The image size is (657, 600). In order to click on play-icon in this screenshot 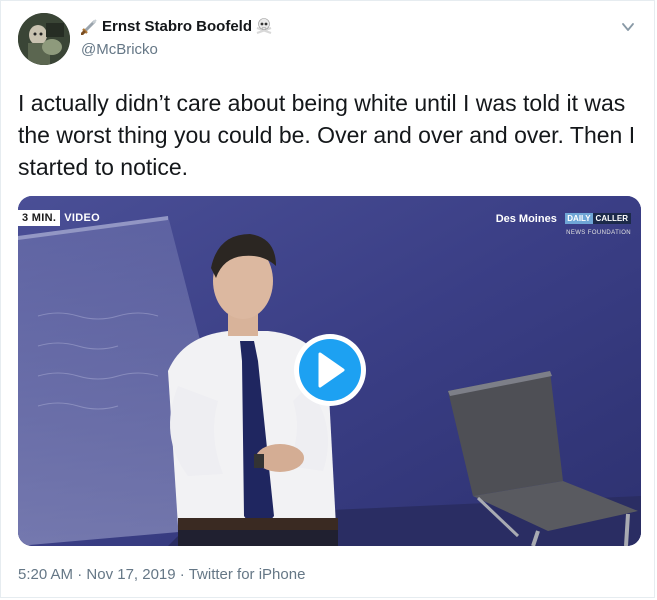, I will do `click(331, 370)`.